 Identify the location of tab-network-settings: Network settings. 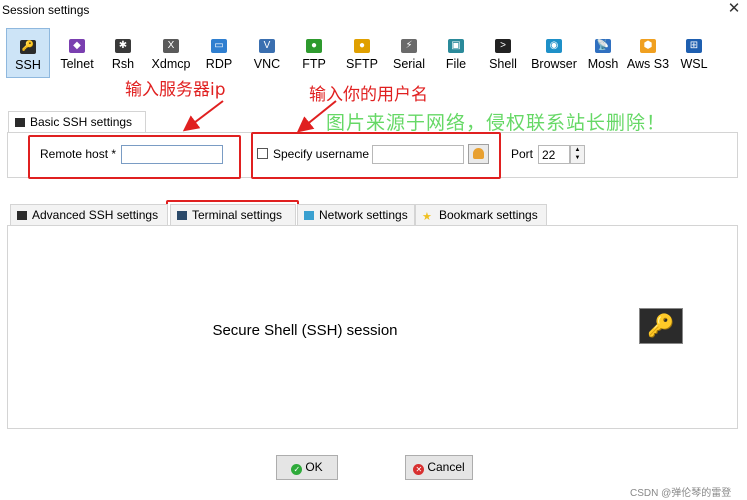
(356, 215).